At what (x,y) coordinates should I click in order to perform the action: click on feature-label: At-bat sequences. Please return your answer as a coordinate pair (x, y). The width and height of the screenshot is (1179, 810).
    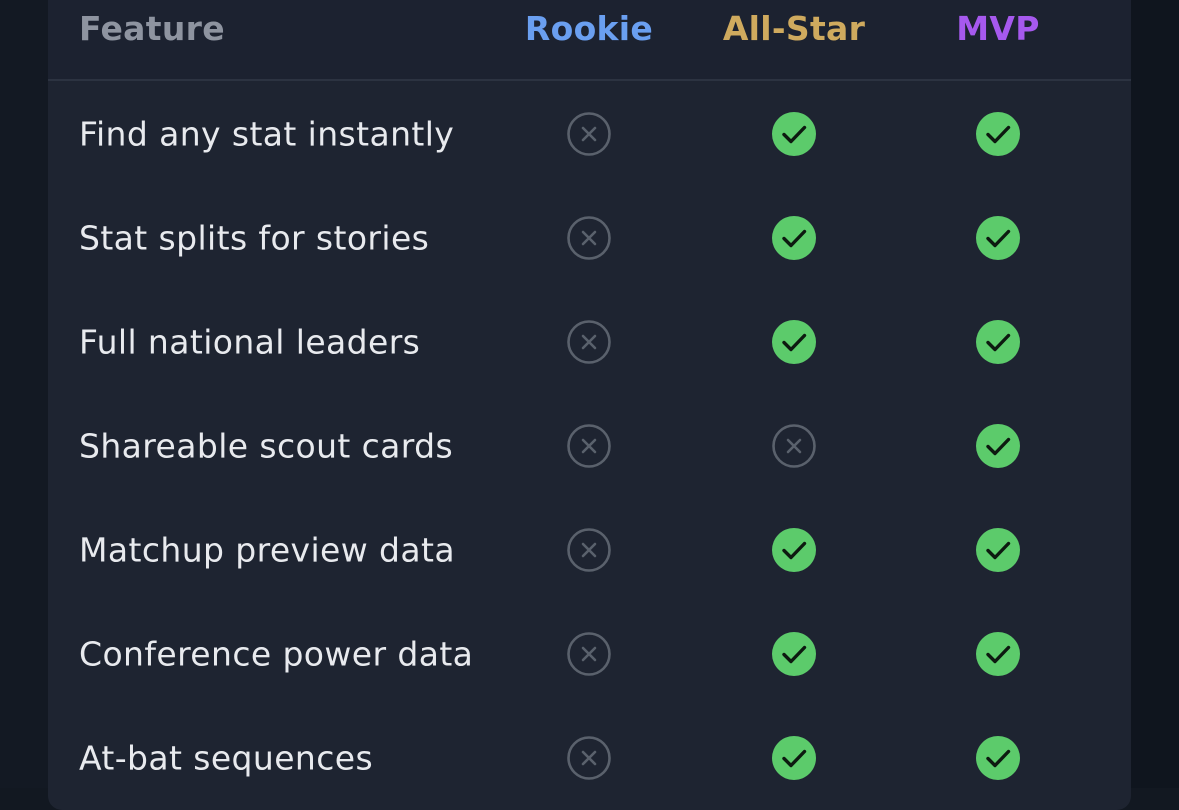
    Looking at the image, I should click on (226, 758).